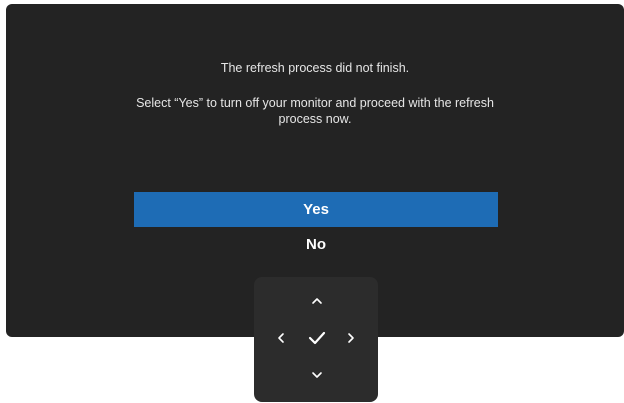 This screenshot has width=624, height=403. I want to click on left-button, so click(281, 338).